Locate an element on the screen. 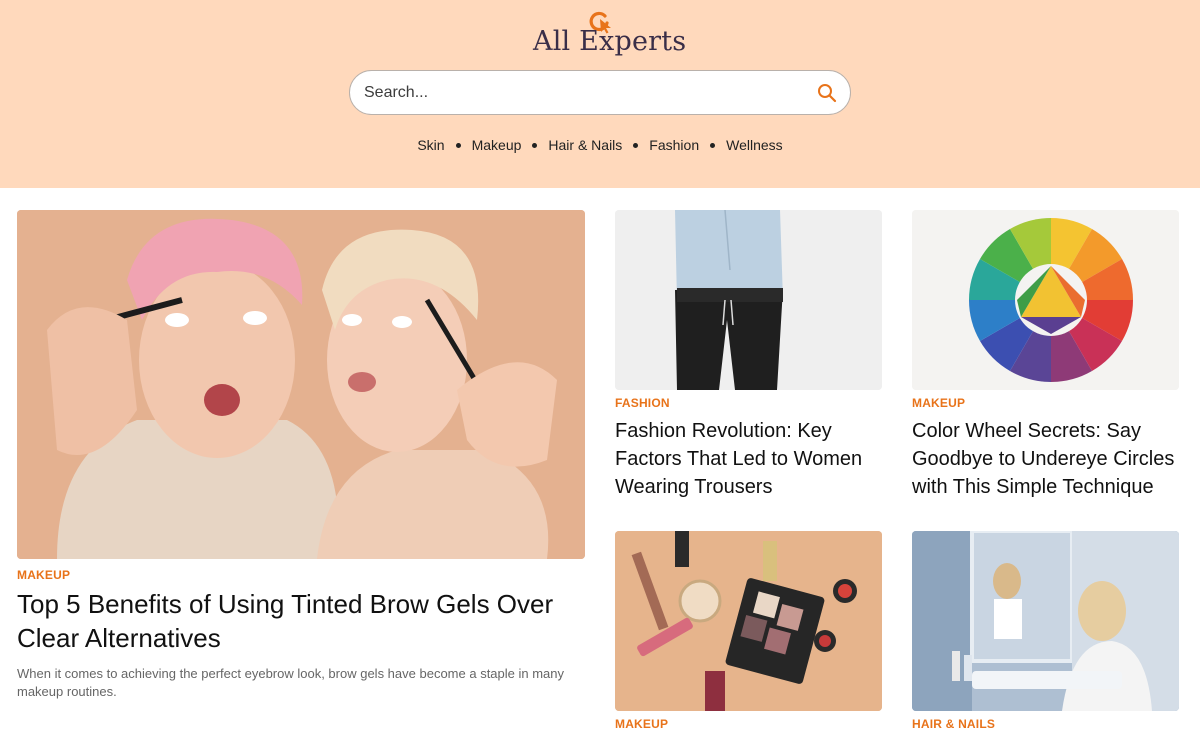 The image size is (1200, 740). nav-item-skin: Skin is located at coordinates (430, 145).